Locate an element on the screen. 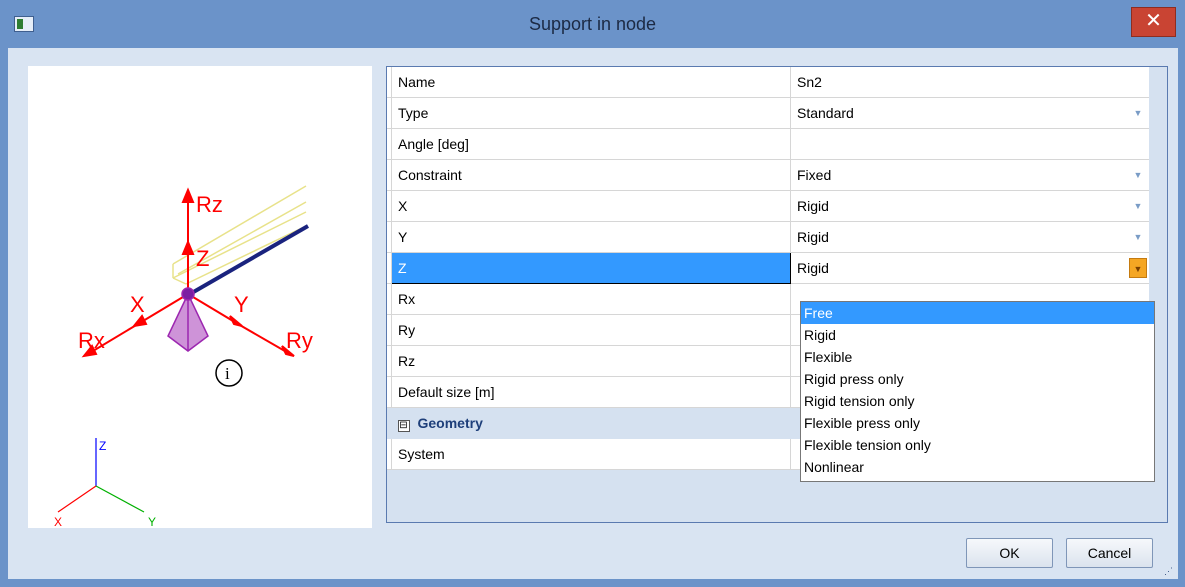 This screenshot has width=1185, height=587. support-pyramid is located at coordinates (188, 319).